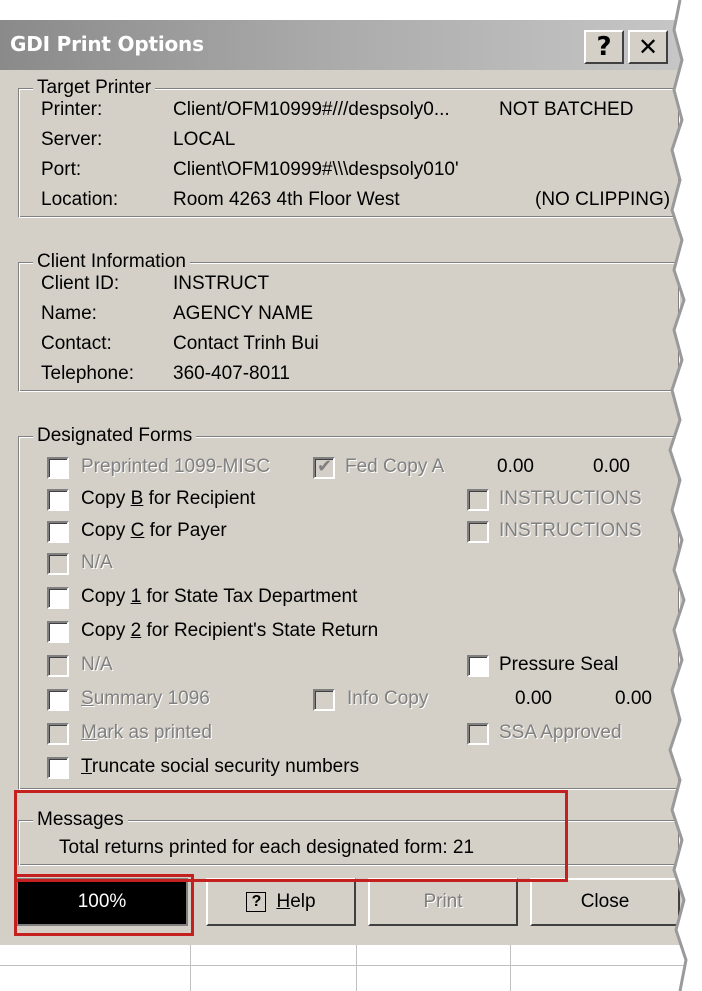 Image resolution: width=702 pixels, height=991 pixels. What do you see at coordinates (286, 199) in the screenshot?
I see `location-value: Room 4263 4th Floor West` at bounding box center [286, 199].